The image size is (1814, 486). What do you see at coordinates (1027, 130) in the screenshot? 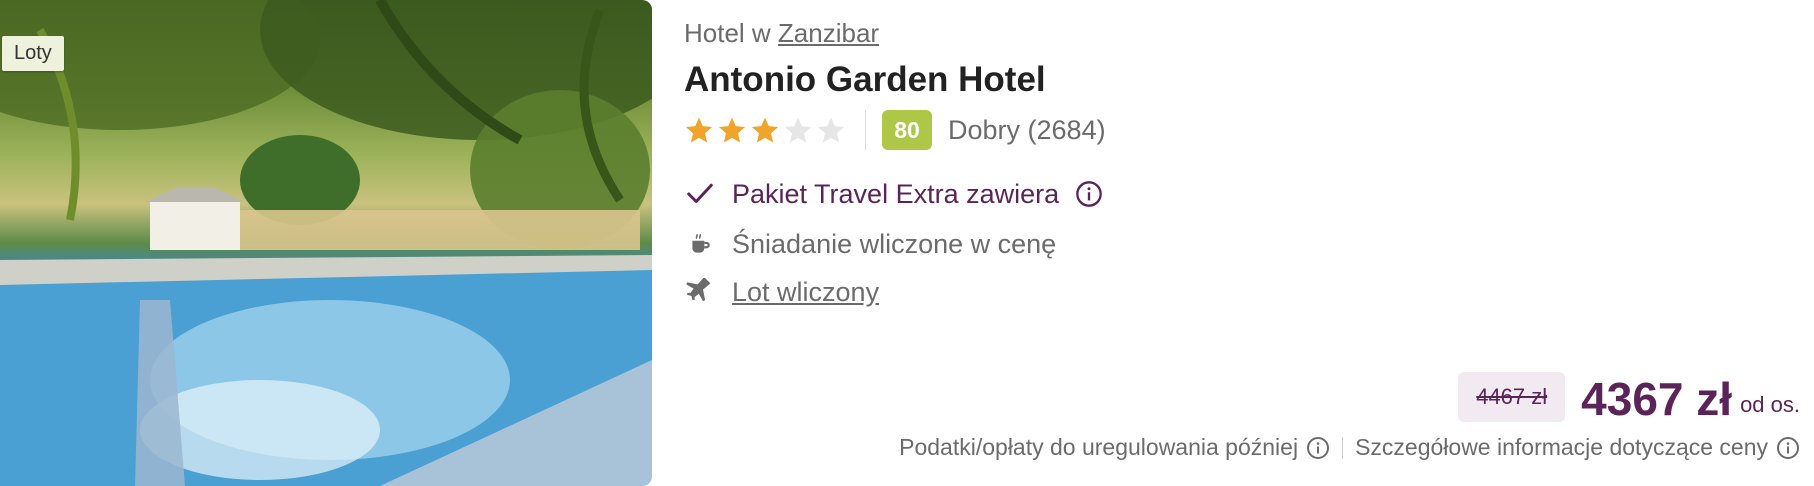
I see `score-label: Dobry (2684)` at bounding box center [1027, 130].